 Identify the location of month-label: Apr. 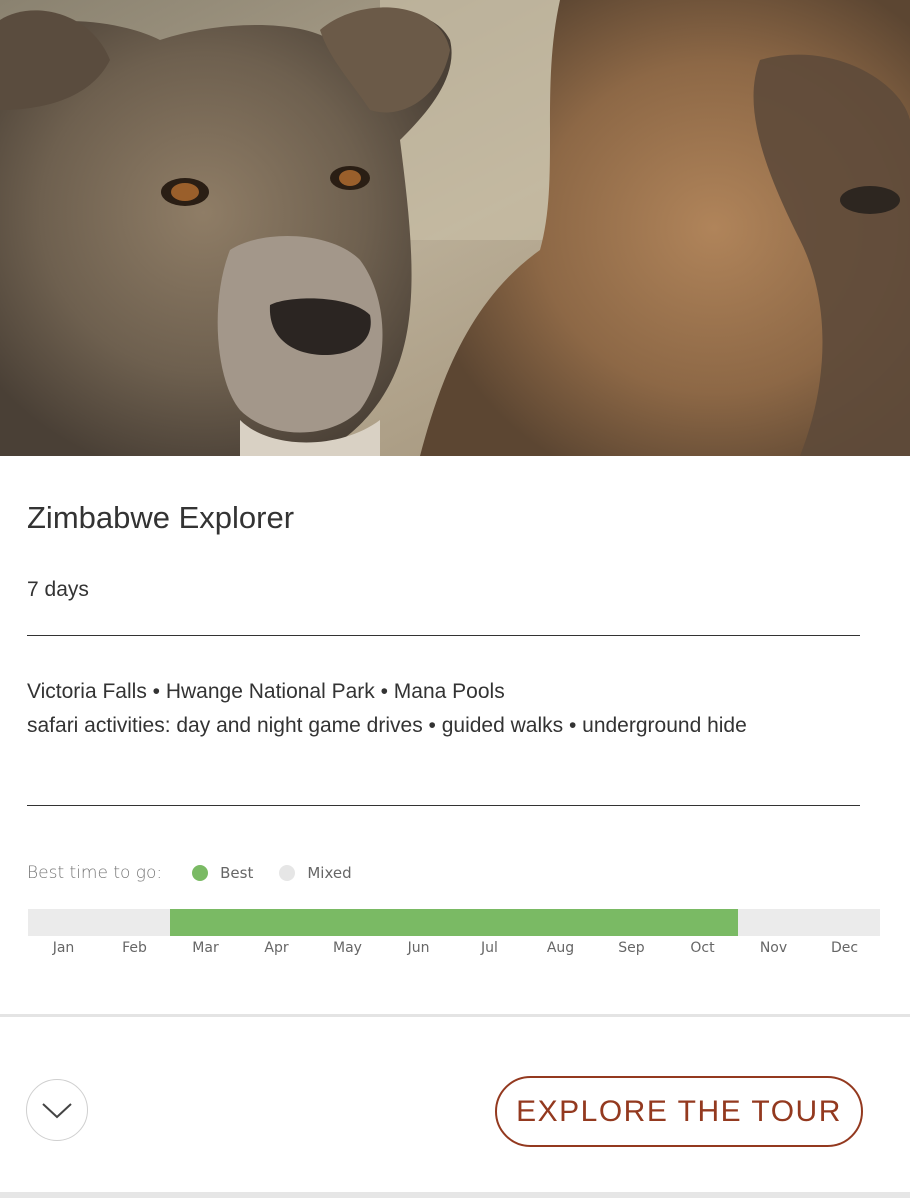
(276, 948).